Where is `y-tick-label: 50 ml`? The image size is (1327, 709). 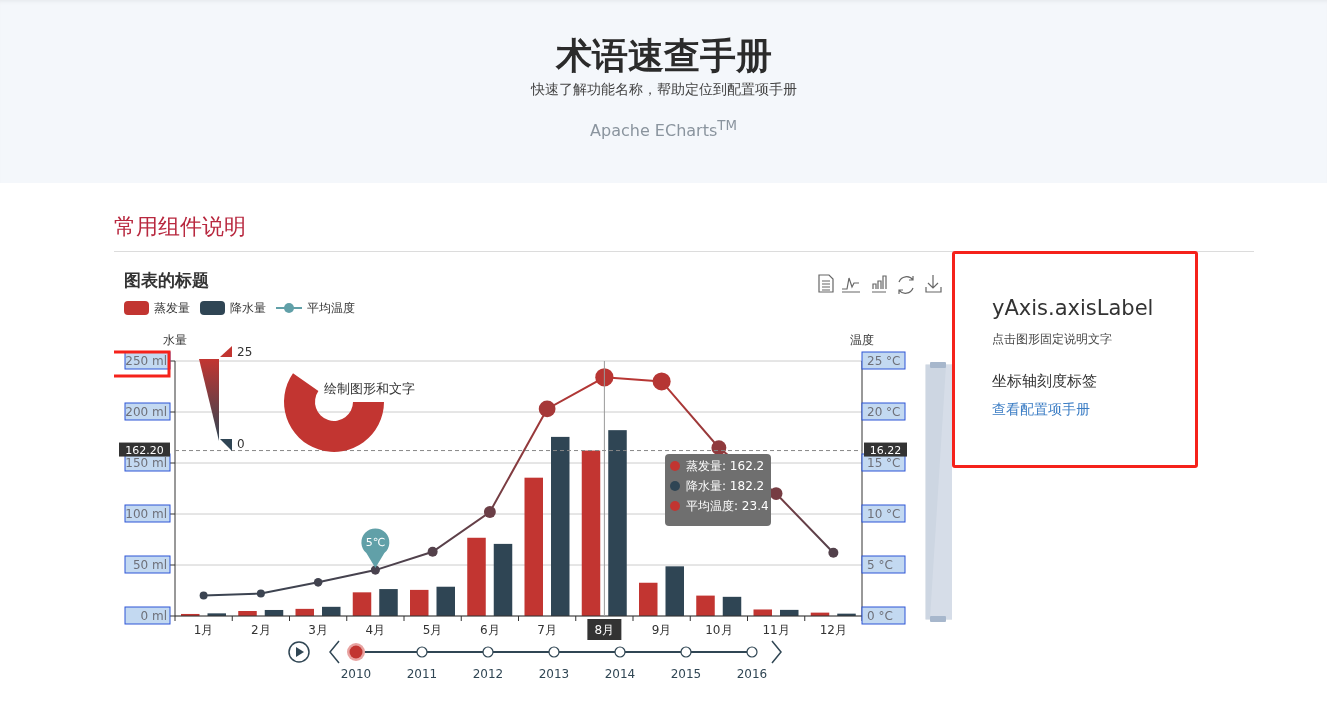
y-tick-label: 50 ml is located at coordinates (149, 565).